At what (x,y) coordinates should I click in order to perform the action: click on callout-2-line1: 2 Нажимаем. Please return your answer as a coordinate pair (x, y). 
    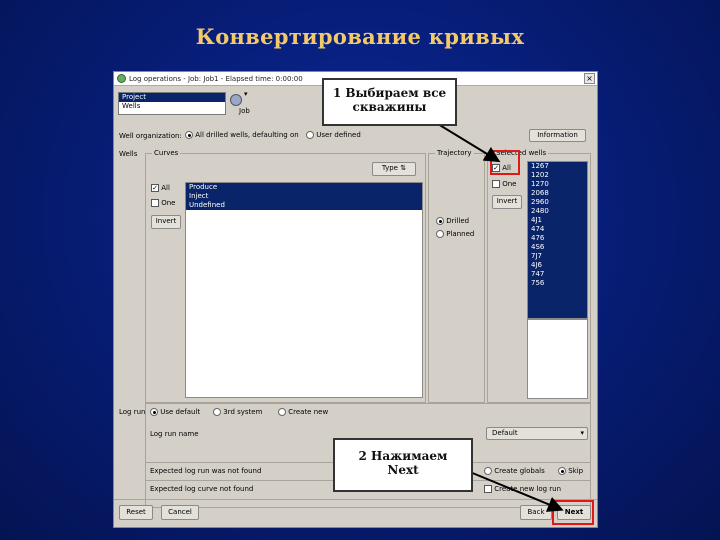
    Looking at the image, I should click on (403, 456).